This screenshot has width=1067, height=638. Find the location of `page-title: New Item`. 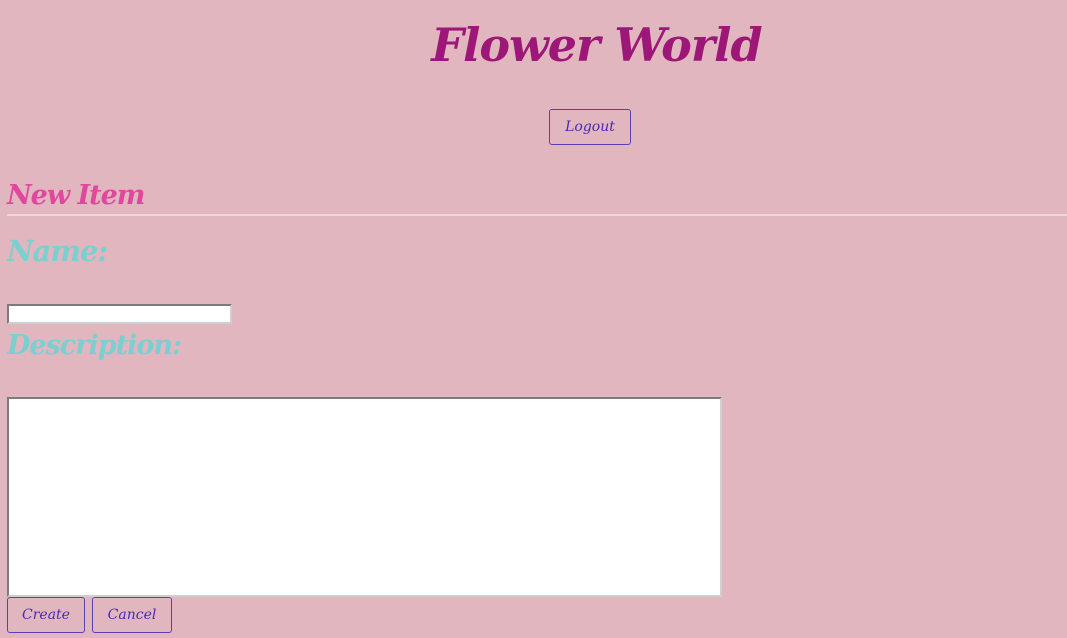

page-title: New Item is located at coordinates (76, 195).